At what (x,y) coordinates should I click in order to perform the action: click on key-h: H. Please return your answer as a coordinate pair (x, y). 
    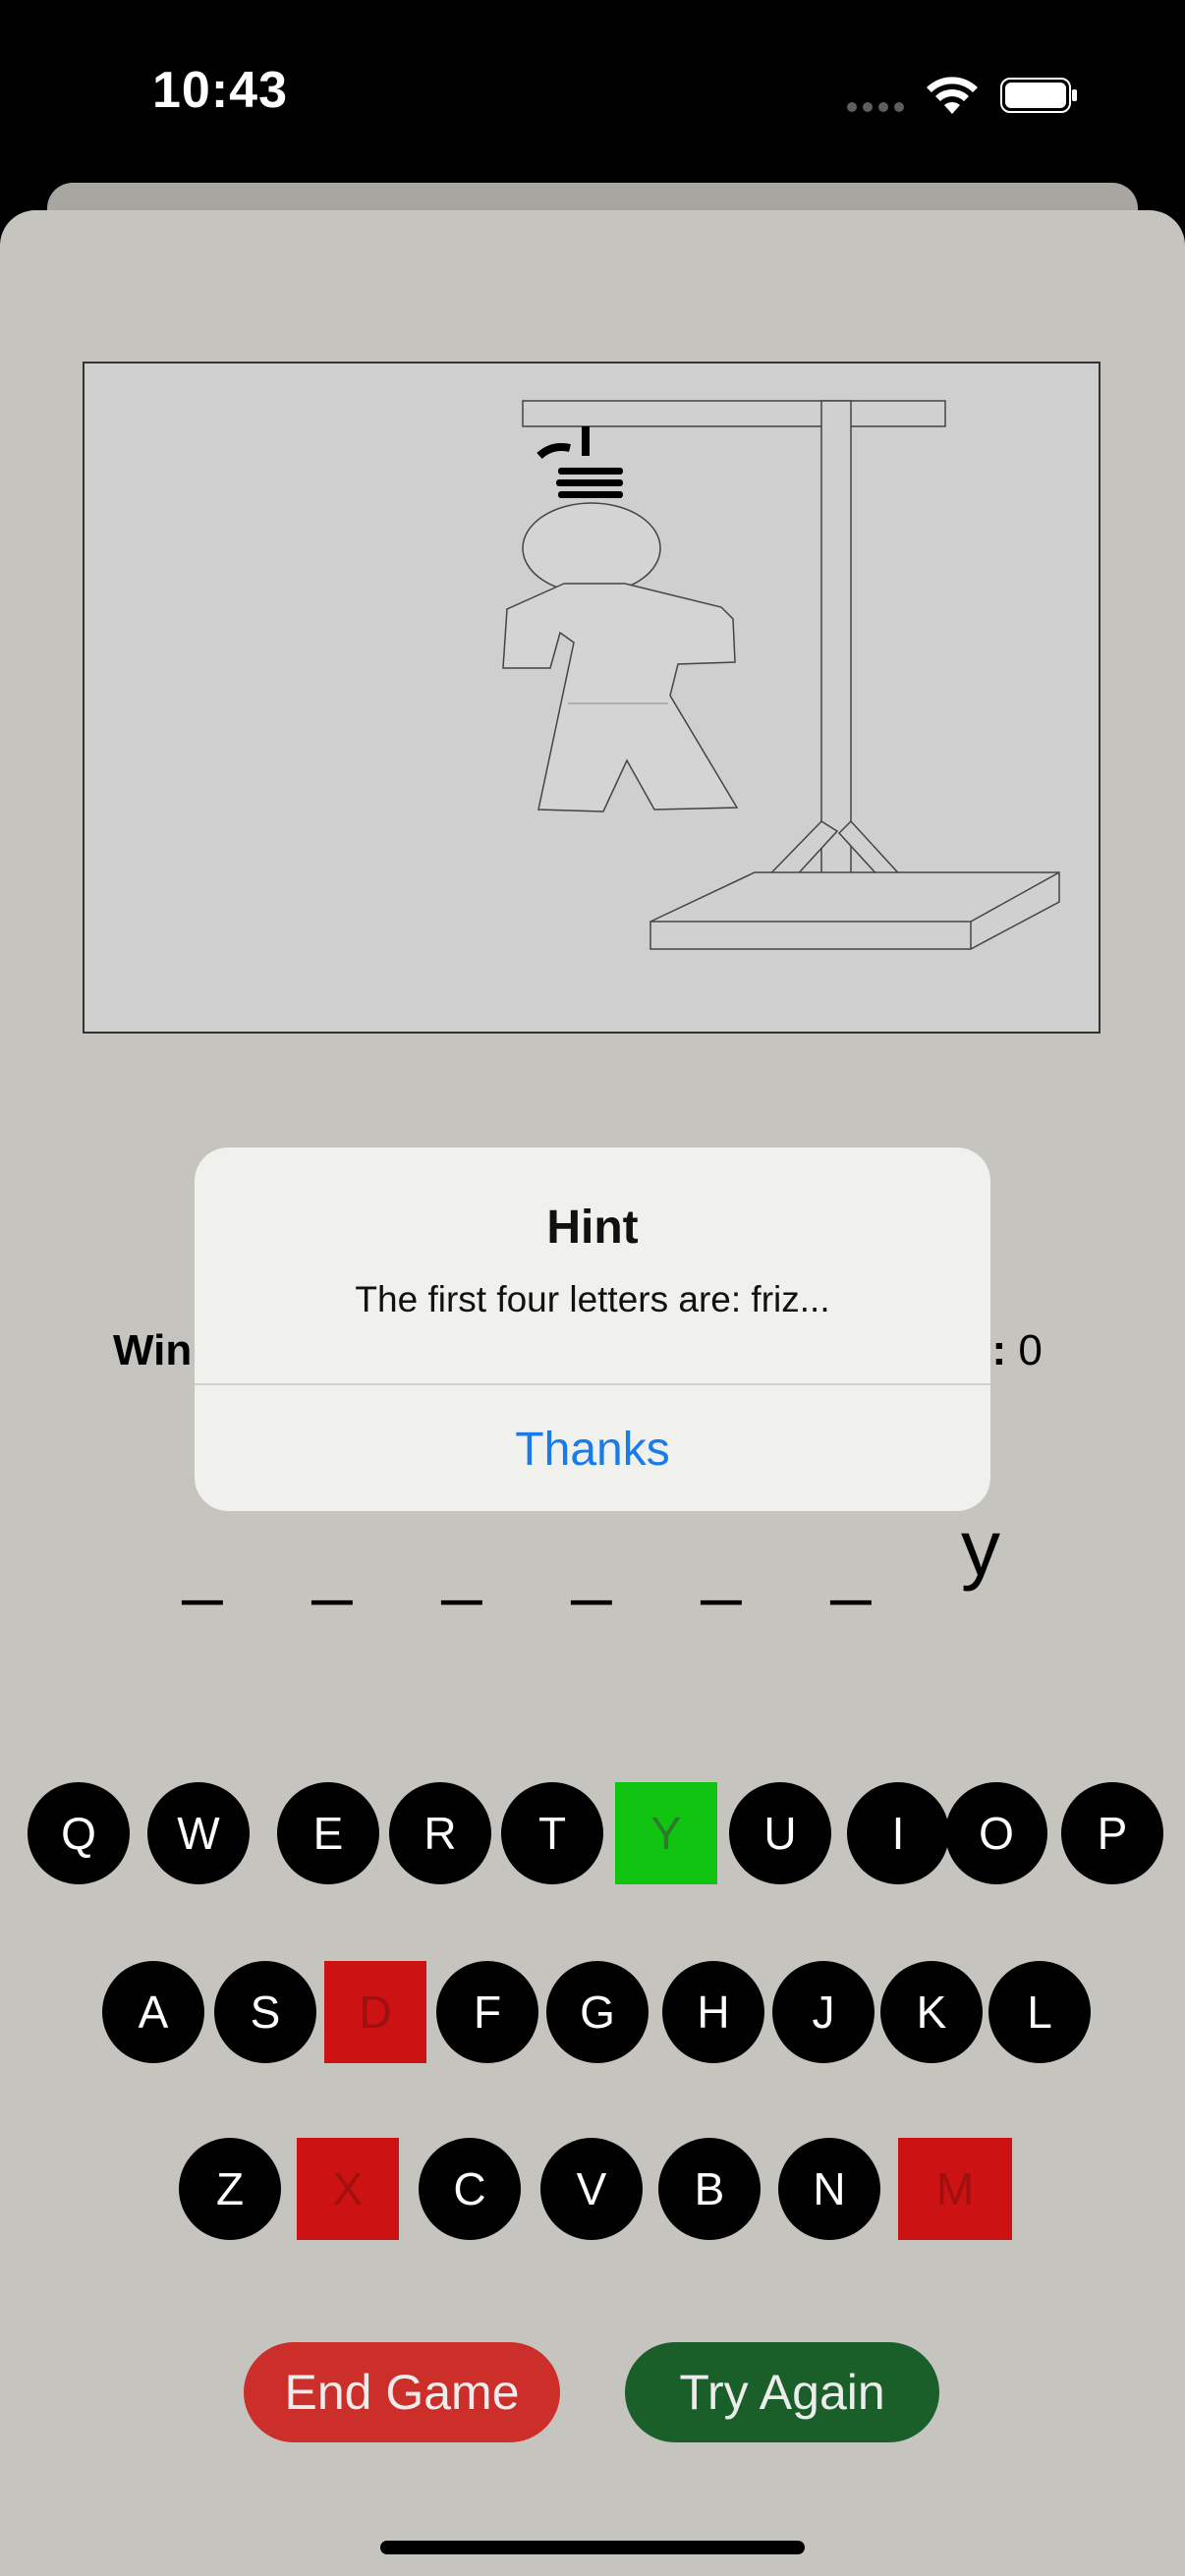
    Looking at the image, I should click on (713, 2012).